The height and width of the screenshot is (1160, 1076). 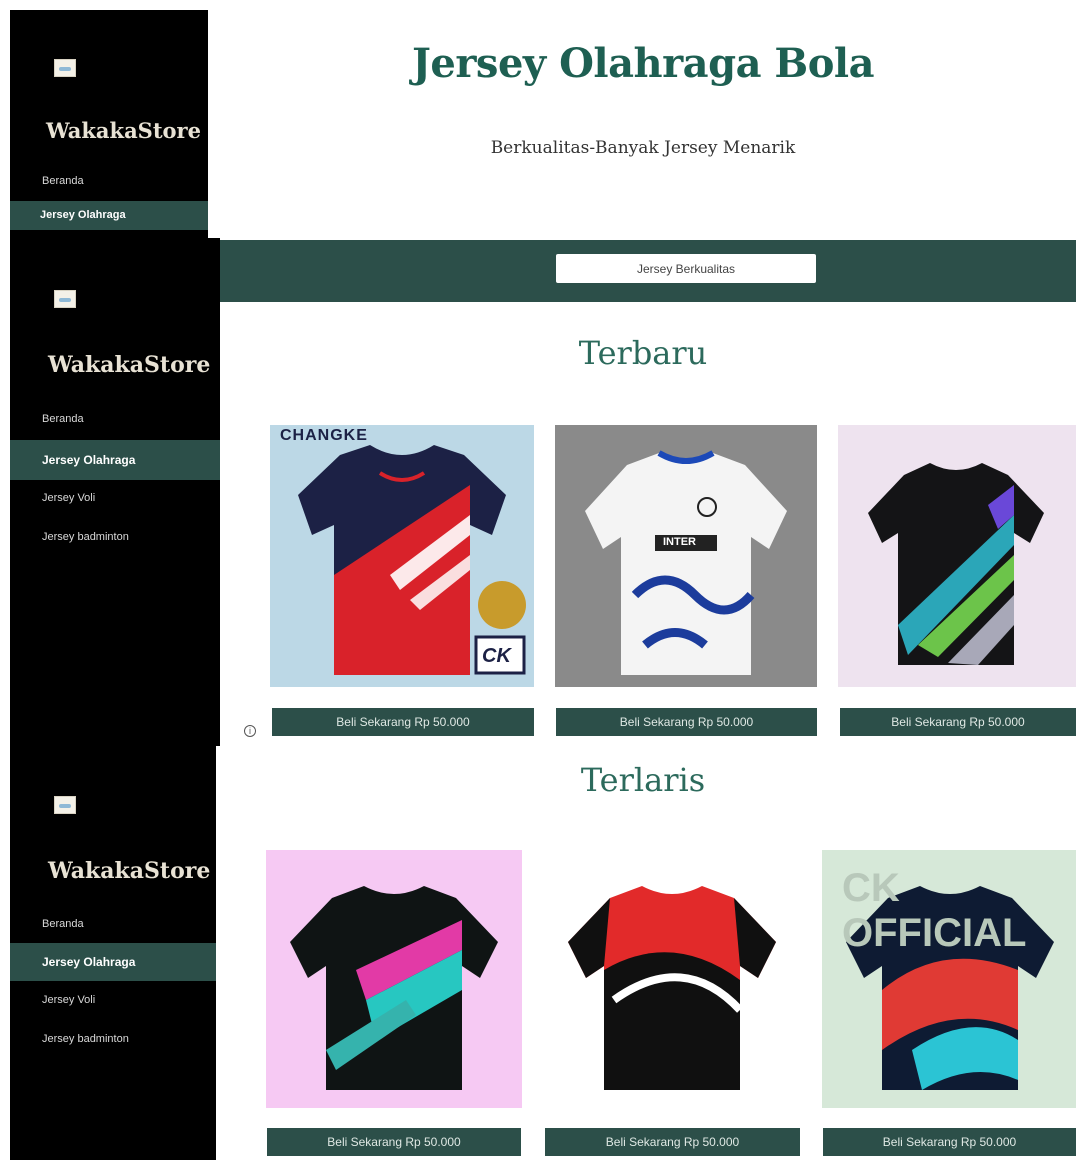 I want to click on inter-label: INTER, so click(x=679, y=542).